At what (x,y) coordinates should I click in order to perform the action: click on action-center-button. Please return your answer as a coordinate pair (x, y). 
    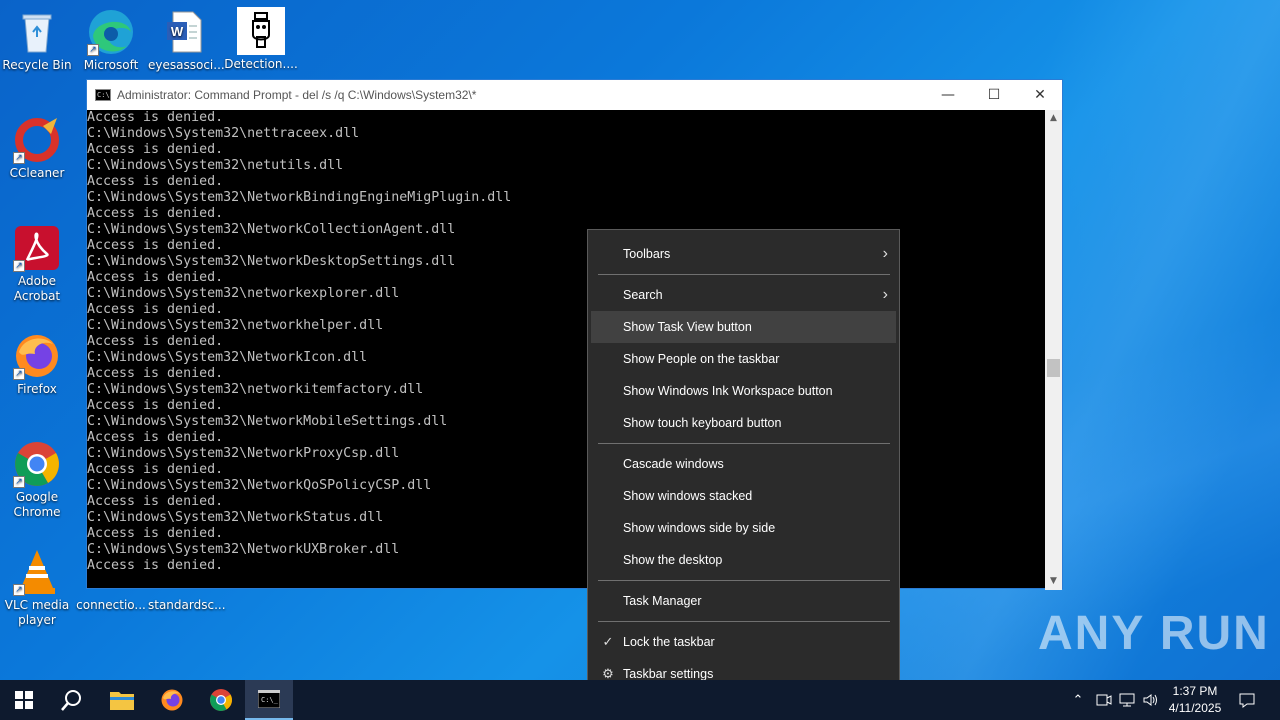
    Looking at the image, I should click on (1247, 700).